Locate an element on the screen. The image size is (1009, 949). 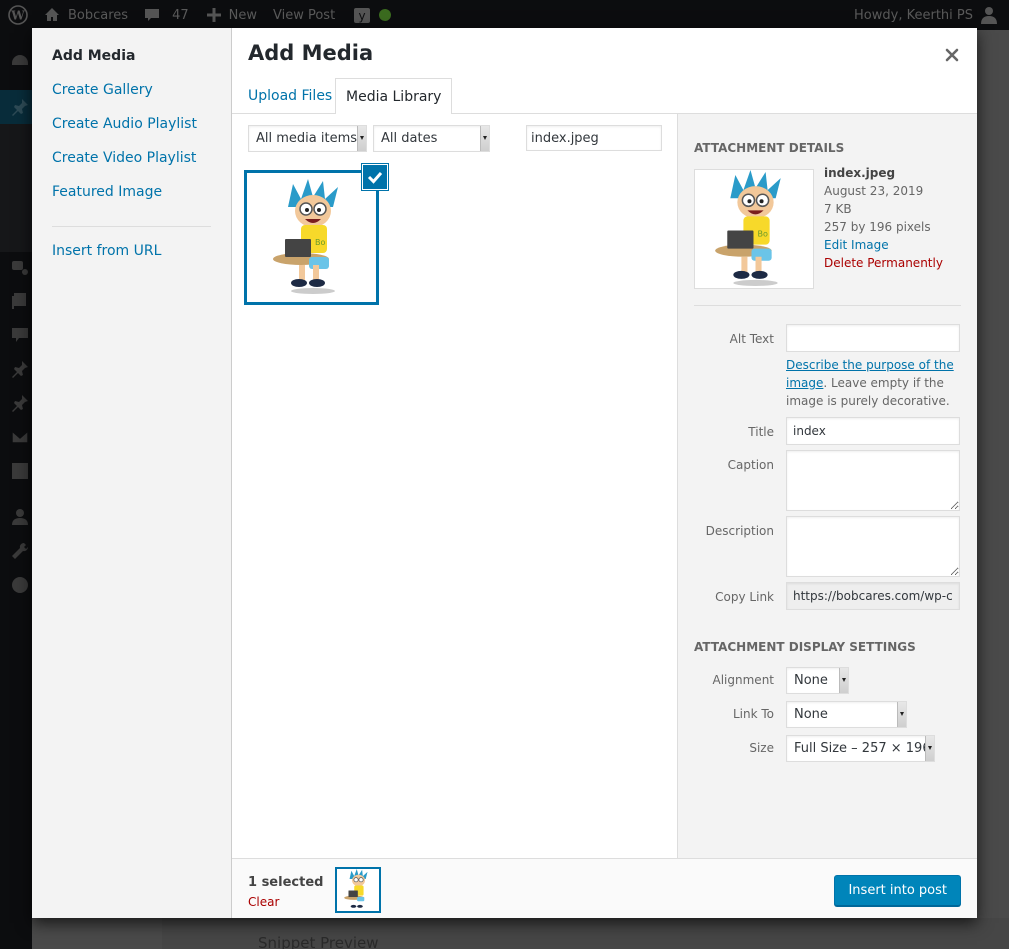
comments-icon is located at coordinates (20, 335).